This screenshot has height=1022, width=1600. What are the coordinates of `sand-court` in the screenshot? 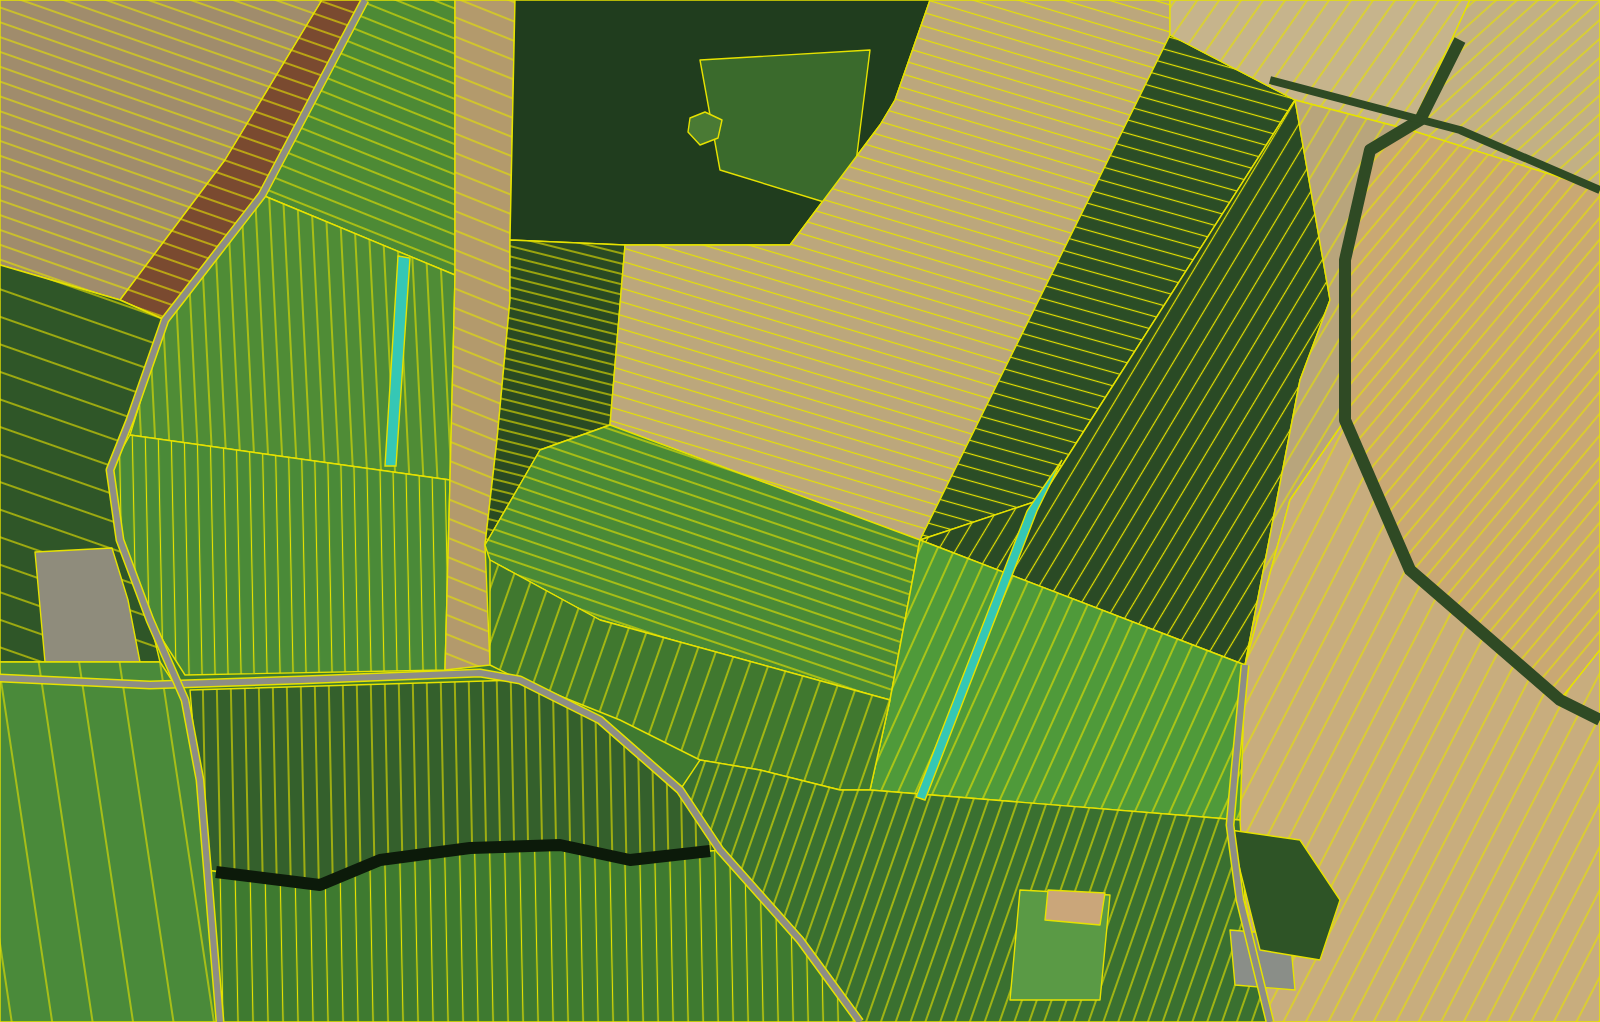 It's located at (1075, 907).